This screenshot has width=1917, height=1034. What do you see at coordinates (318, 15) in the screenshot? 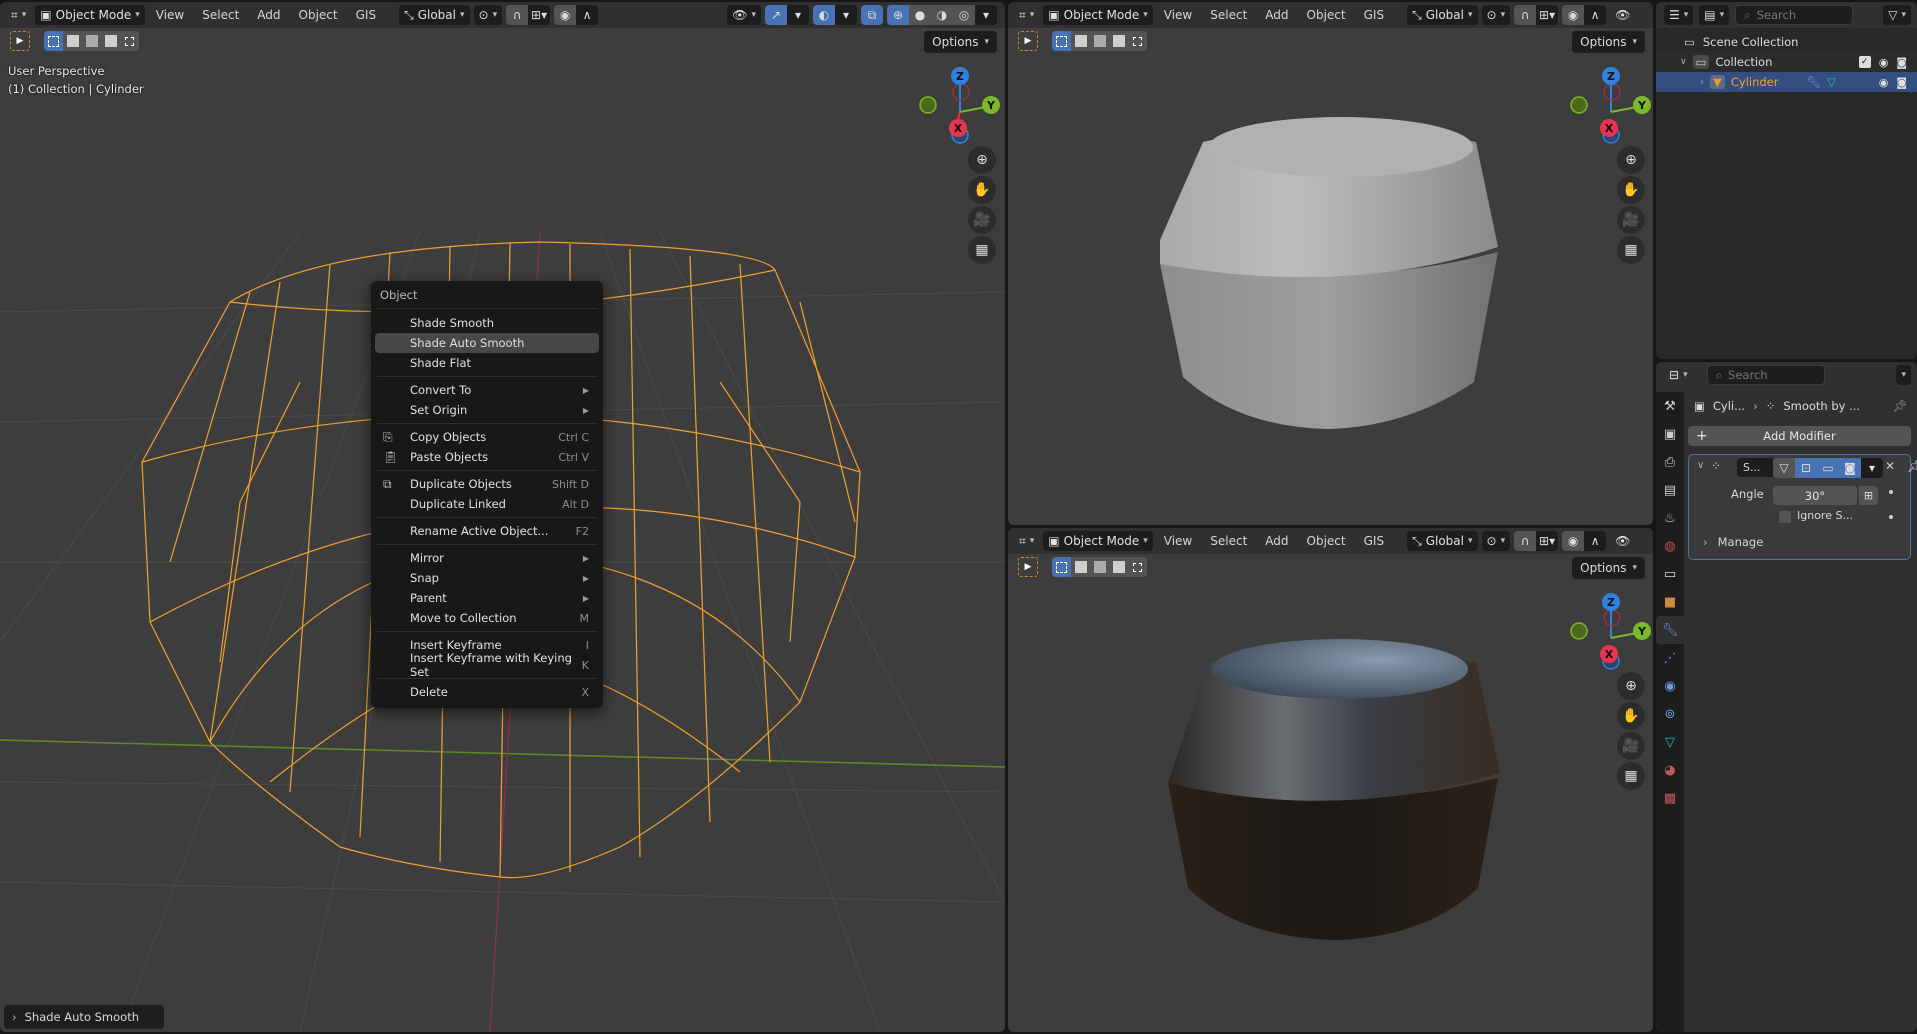
I see `menu-object: Object` at bounding box center [318, 15].